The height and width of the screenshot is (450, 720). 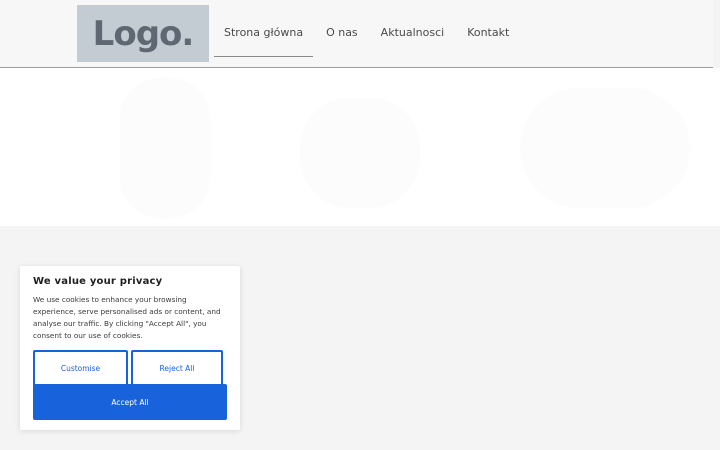 I want to click on logo-text: Logo., so click(x=143, y=33).